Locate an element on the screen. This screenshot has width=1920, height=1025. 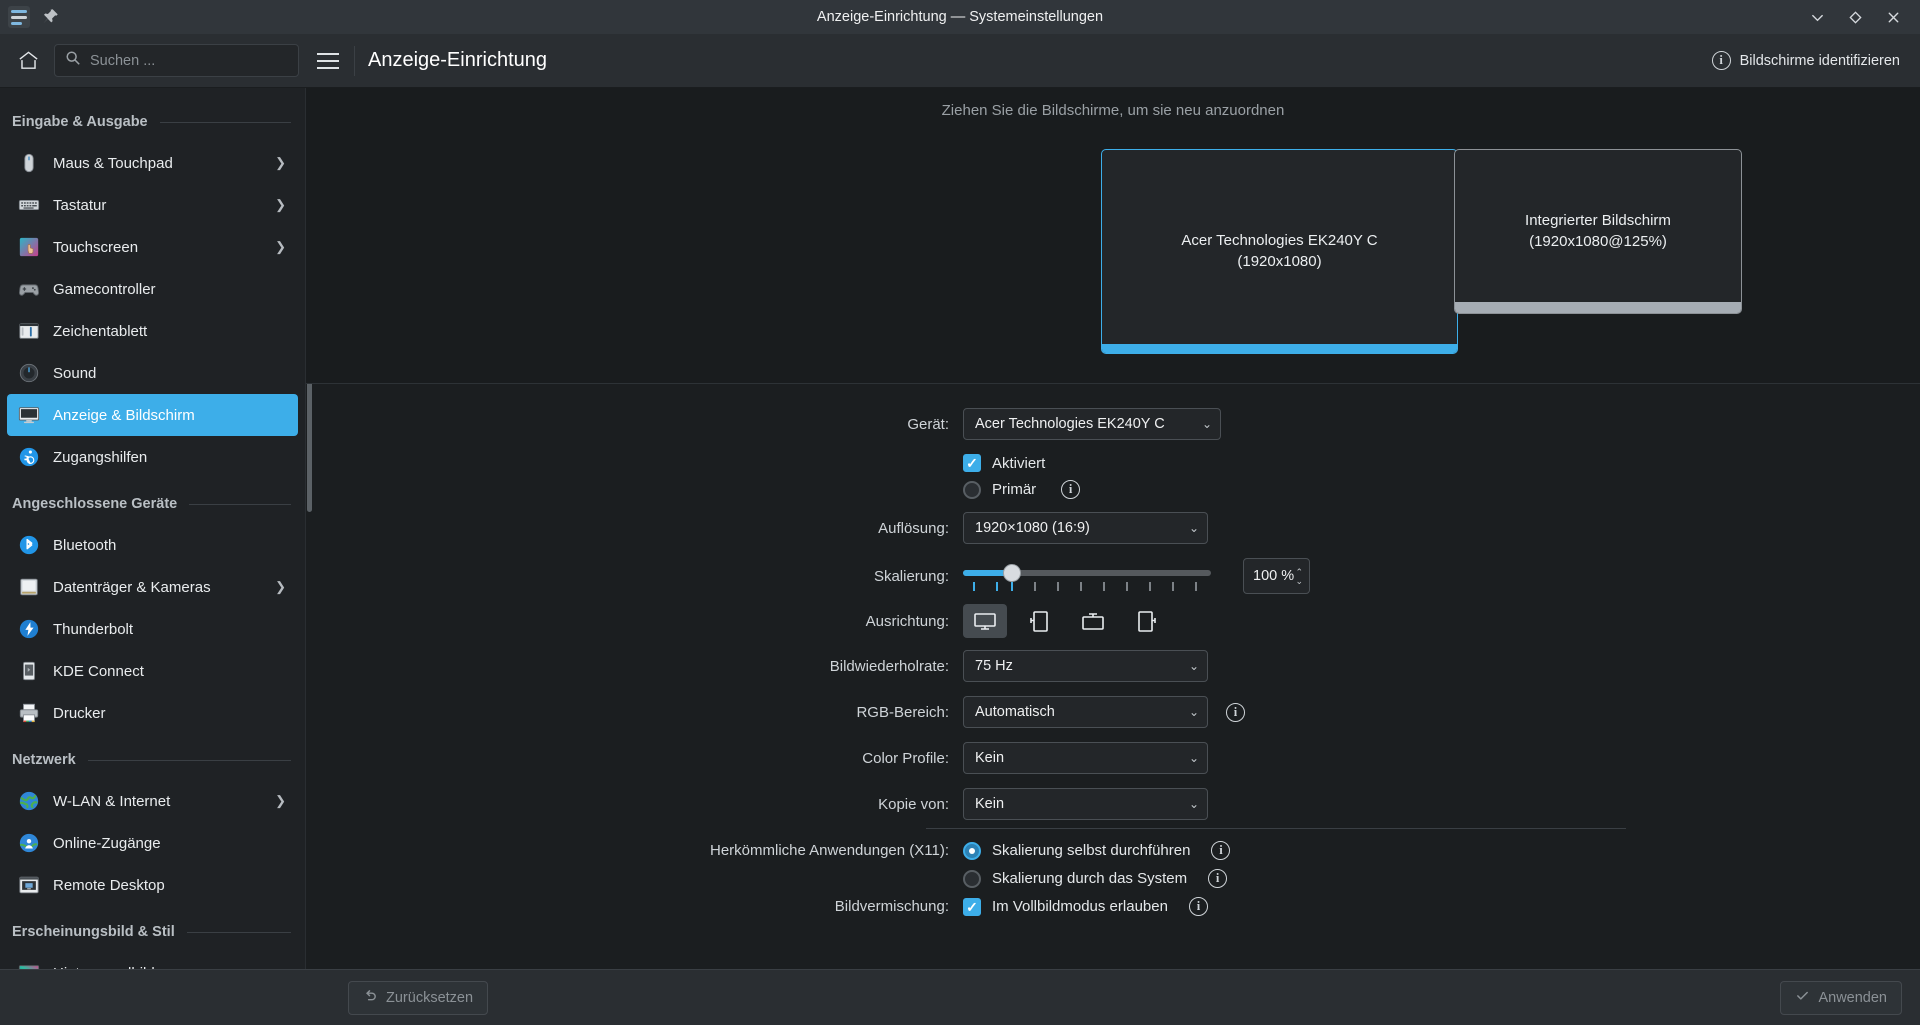
sidebar-item-wlan-internet: W-LAN & Internet ❯ is located at coordinates (152, 801).